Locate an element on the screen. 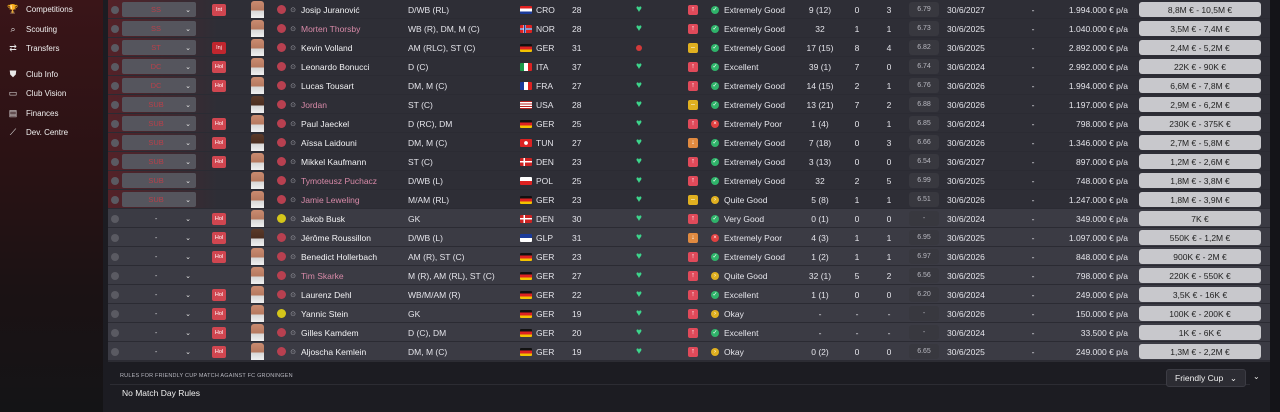  sidebar-item-club-info: ⛊ Club Info is located at coordinates (51, 75).